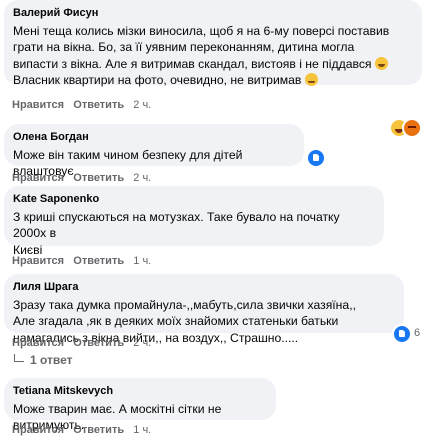  What do you see at coordinates (194, 199) in the screenshot?
I see `comment-author: Kate Saponenko` at bounding box center [194, 199].